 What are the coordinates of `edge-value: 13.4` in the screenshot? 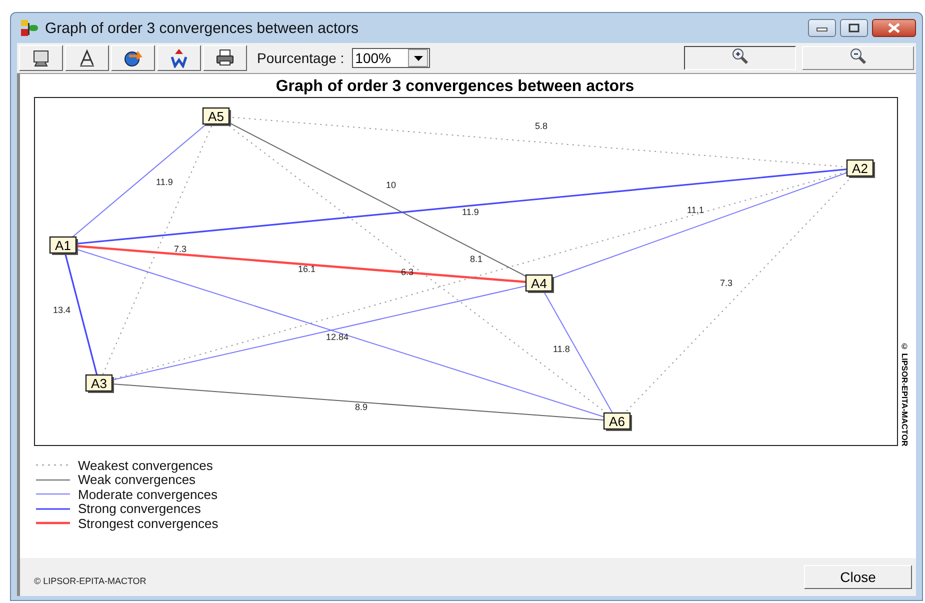 It's located at (62, 310).